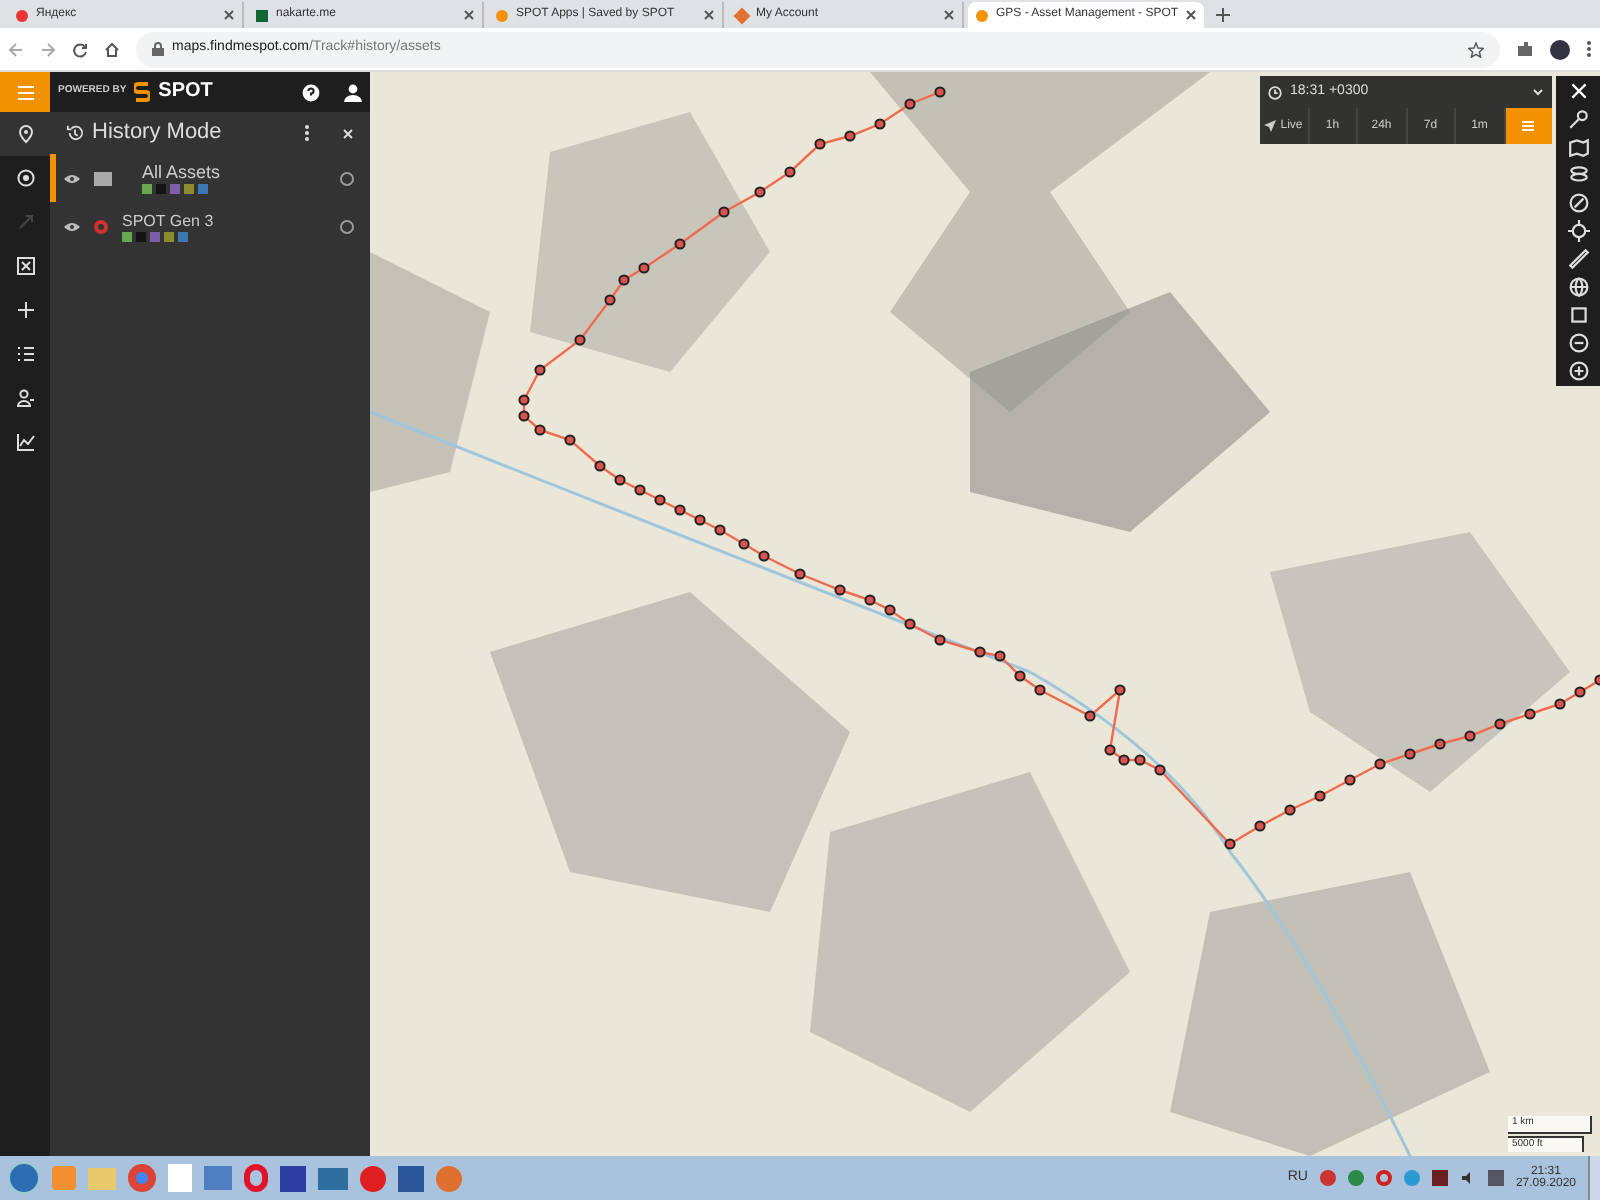 The width and height of the screenshot is (1600, 1200). I want to click on arrow-icon, so click(25, 222).